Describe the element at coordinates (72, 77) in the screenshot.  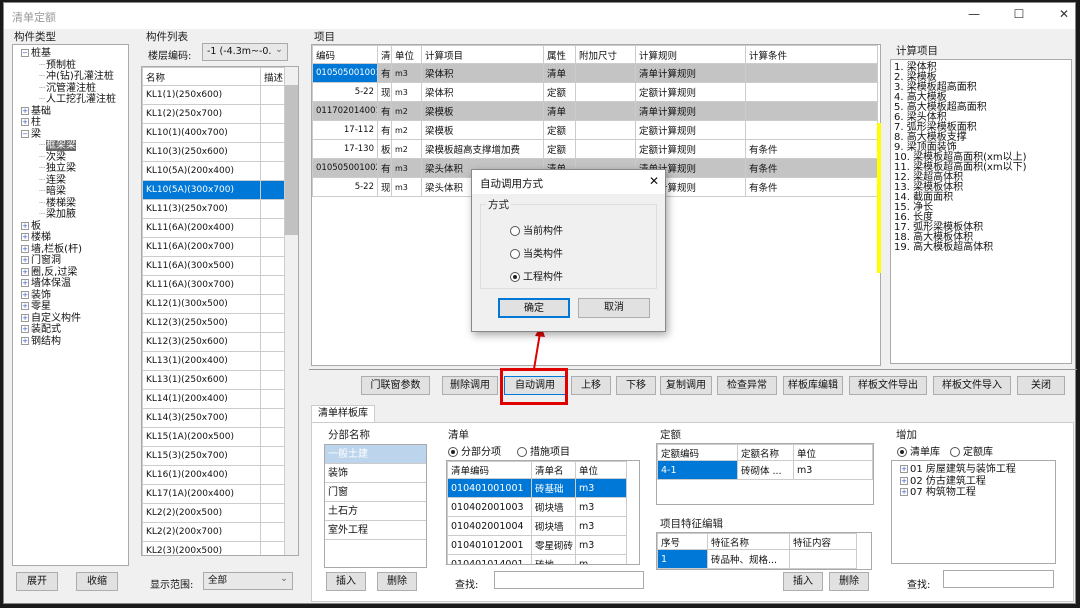
I see `tree-node: ┈冲(钻)孔灌注桩` at that location.